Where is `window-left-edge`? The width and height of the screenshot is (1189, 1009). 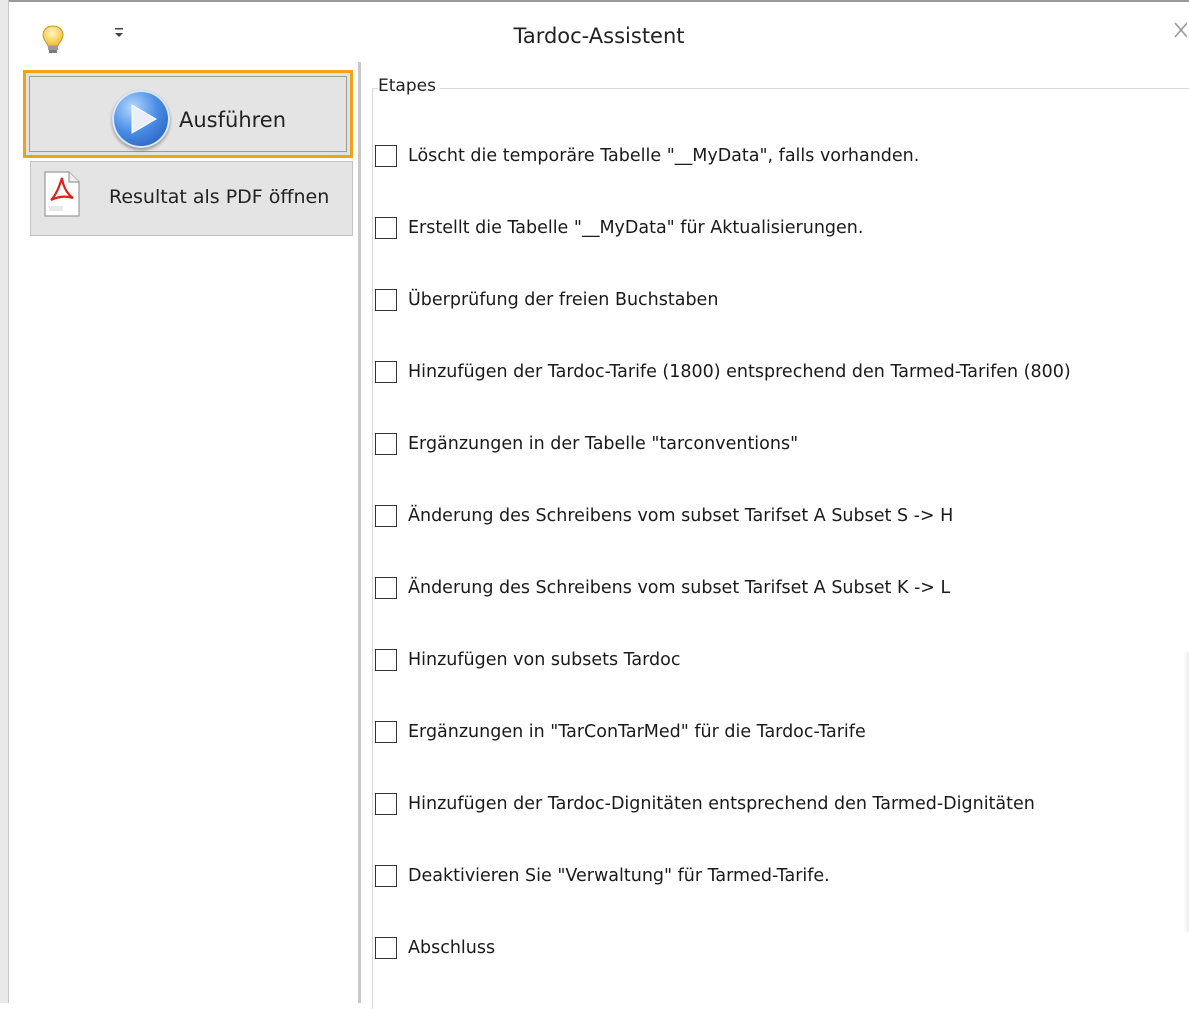 window-left-edge is located at coordinates (4, 501).